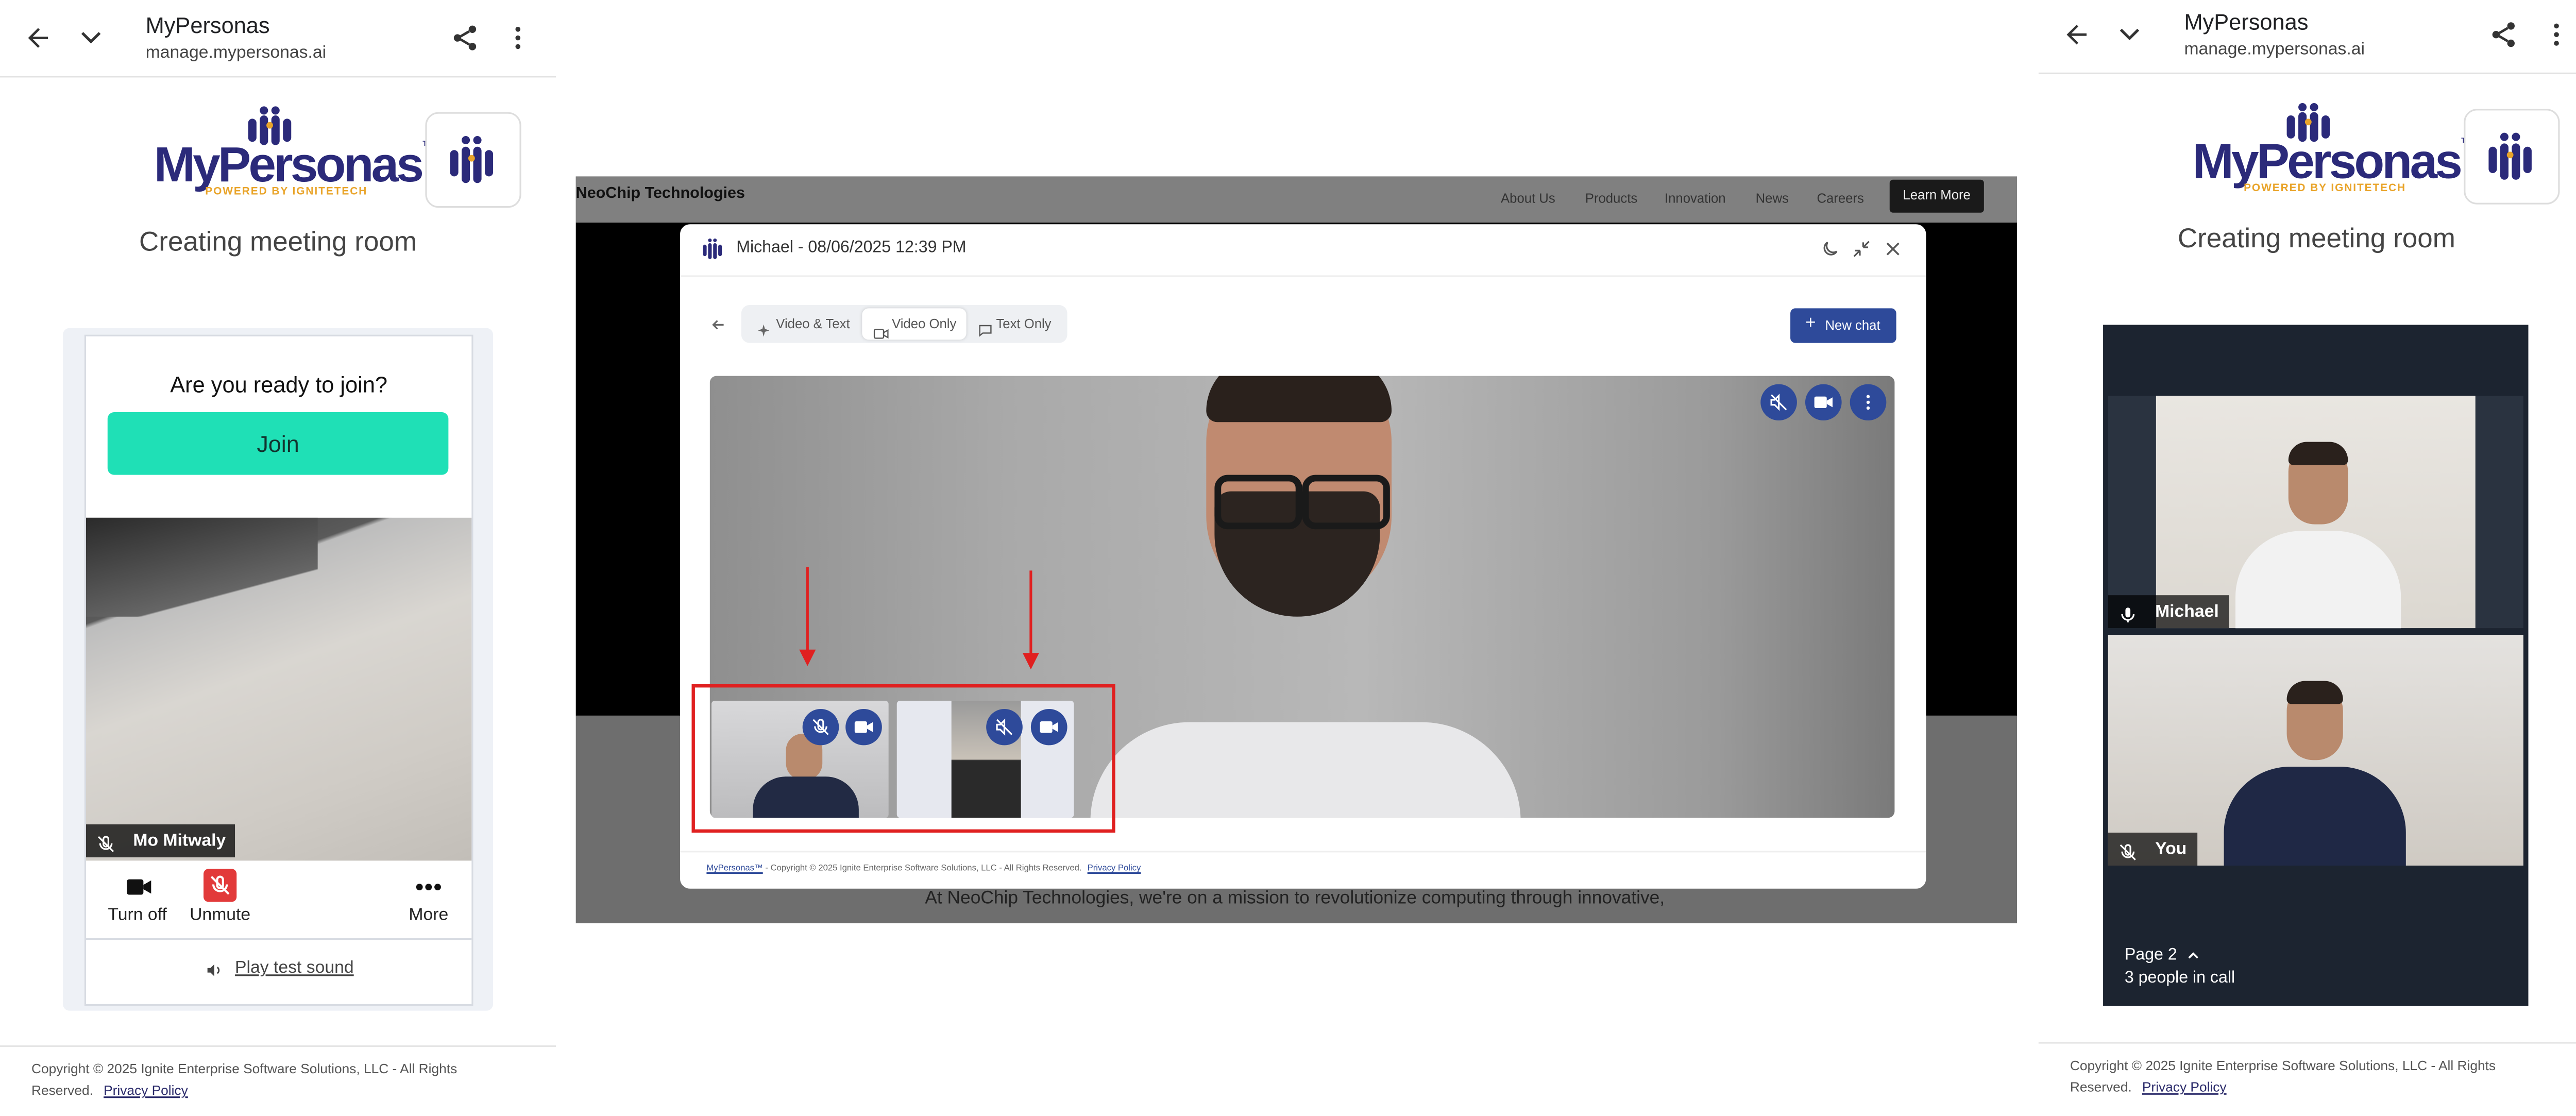 This screenshot has height=1116, width=2576. What do you see at coordinates (1868, 402) in the screenshot?
I see `video-more-button` at bounding box center [1868, 402].